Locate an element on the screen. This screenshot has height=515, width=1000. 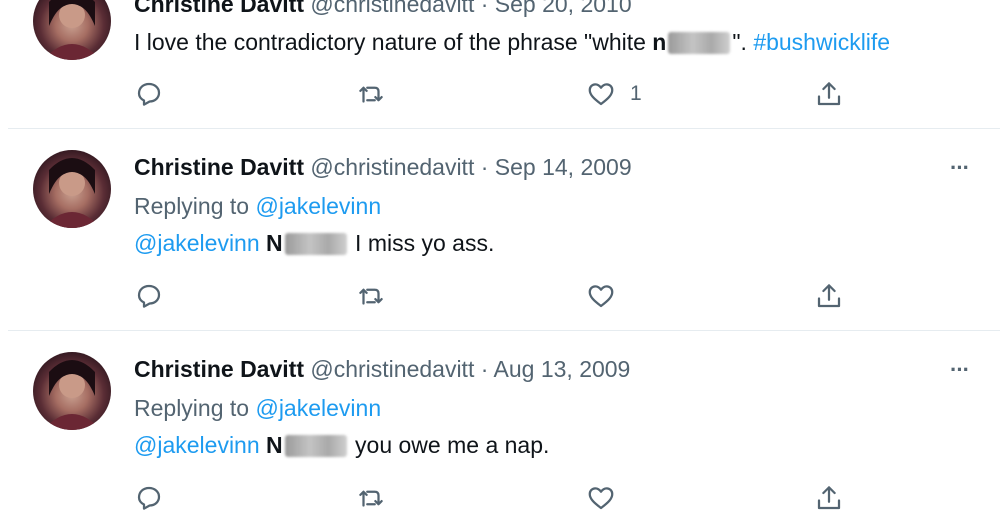
tweet-text: @jakelevinn N you owe me a nap. is located at coordinates (341, 445).